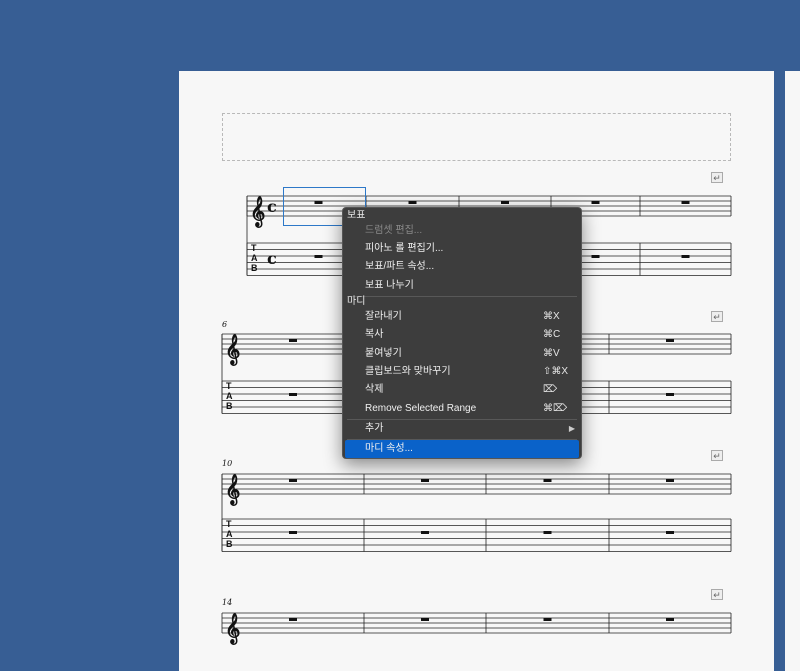  Describe the element at coordinates (462, 354) in the screenshot. I see `menu-item-paste: 붙여넣기 ⌘V` at that location.